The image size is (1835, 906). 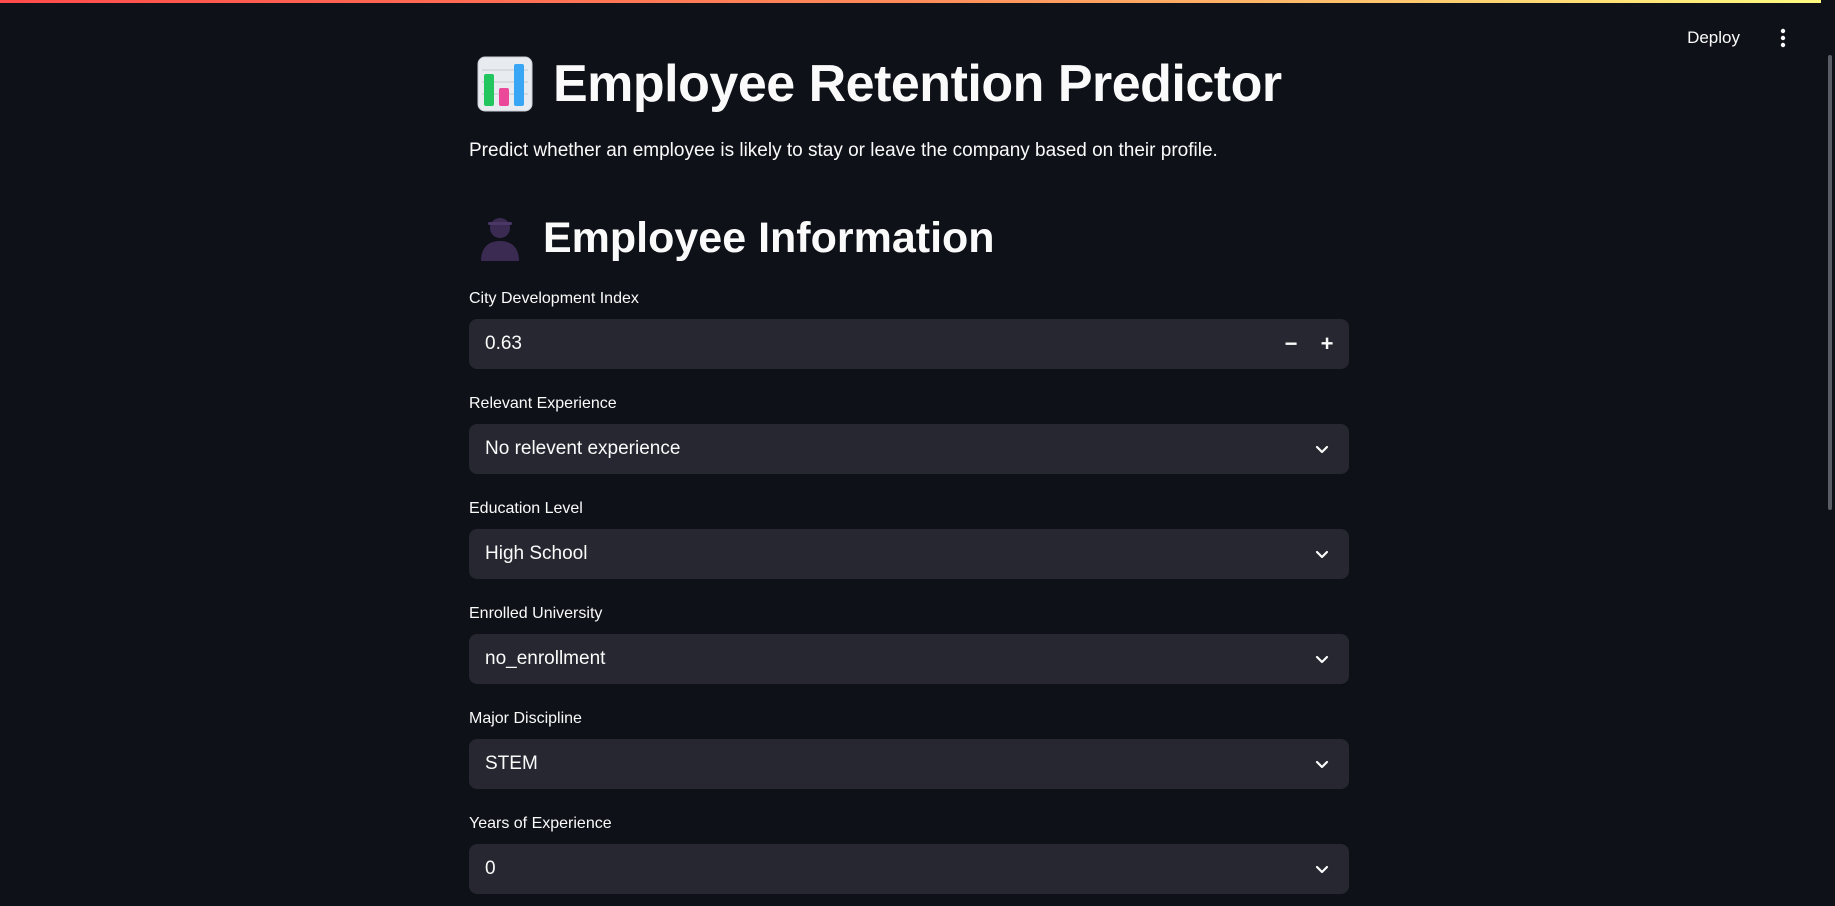 What do you see at coordinates (917, 902) in the screenshot?
I see `bottom-edge` at bounding box center [917, 902].